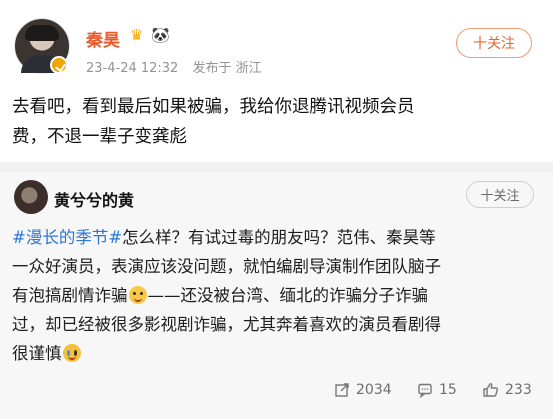 The width and height of the screenshot is (553, 419). What do you see at coordinates (226, 324) in the screenshot?
I see `repost-line-4: 过，却已经被很多影视剧诈骗，尤其奔着喜欢的演员看剧得` at bounding box center [226, 324].